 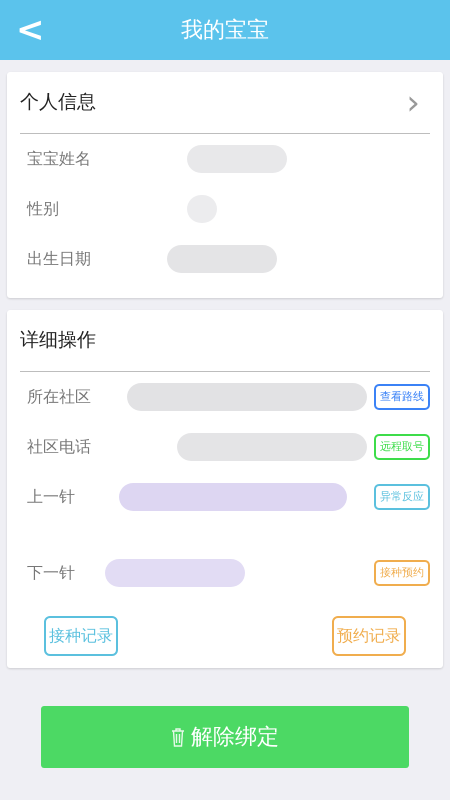 I want to click on action-button: 远程取号, so click(x=402, y=447).